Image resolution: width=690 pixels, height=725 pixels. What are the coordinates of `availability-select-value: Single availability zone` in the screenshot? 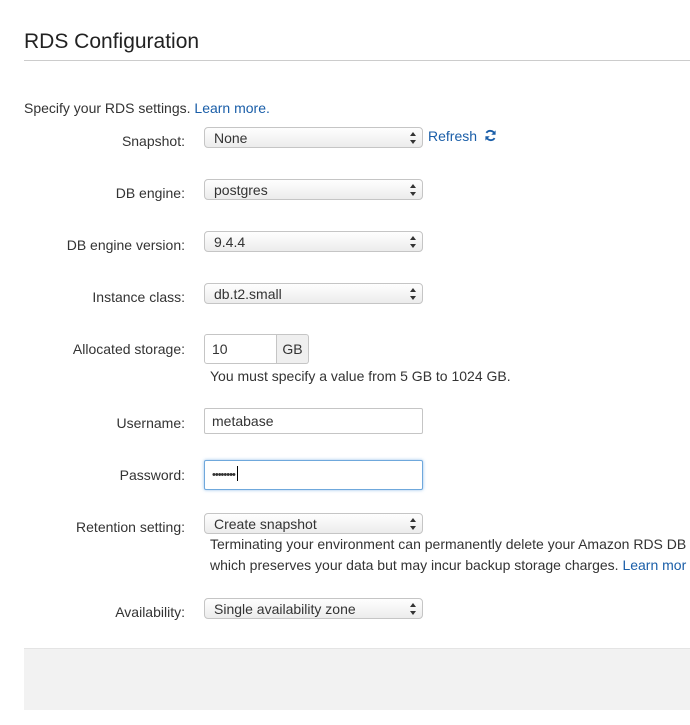 It's located at (285, 609).